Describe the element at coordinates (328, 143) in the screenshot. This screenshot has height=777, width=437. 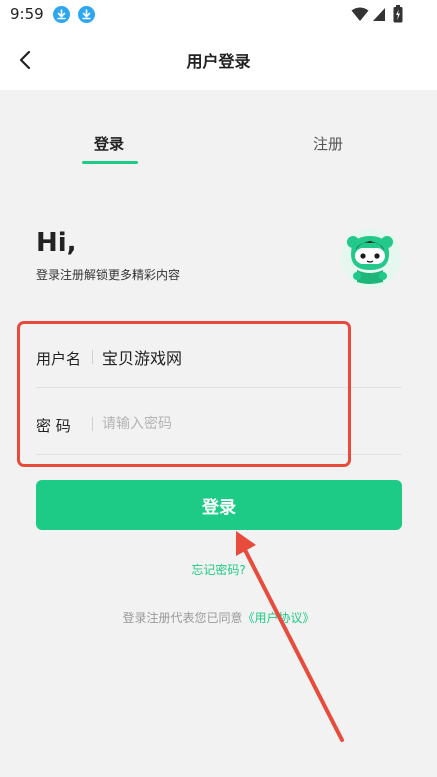
I see `tab-register: 注册` at that location.